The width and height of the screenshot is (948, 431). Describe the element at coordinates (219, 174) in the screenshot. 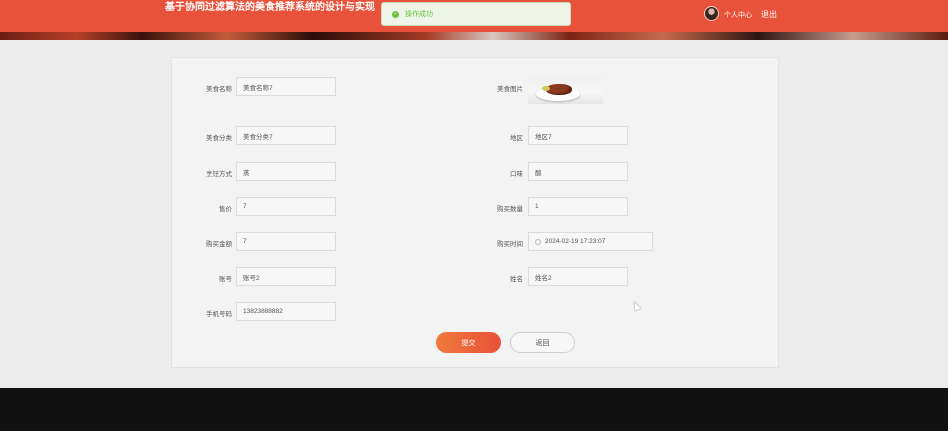

I see `cooking-method-label: 烹饪方式` at that location.